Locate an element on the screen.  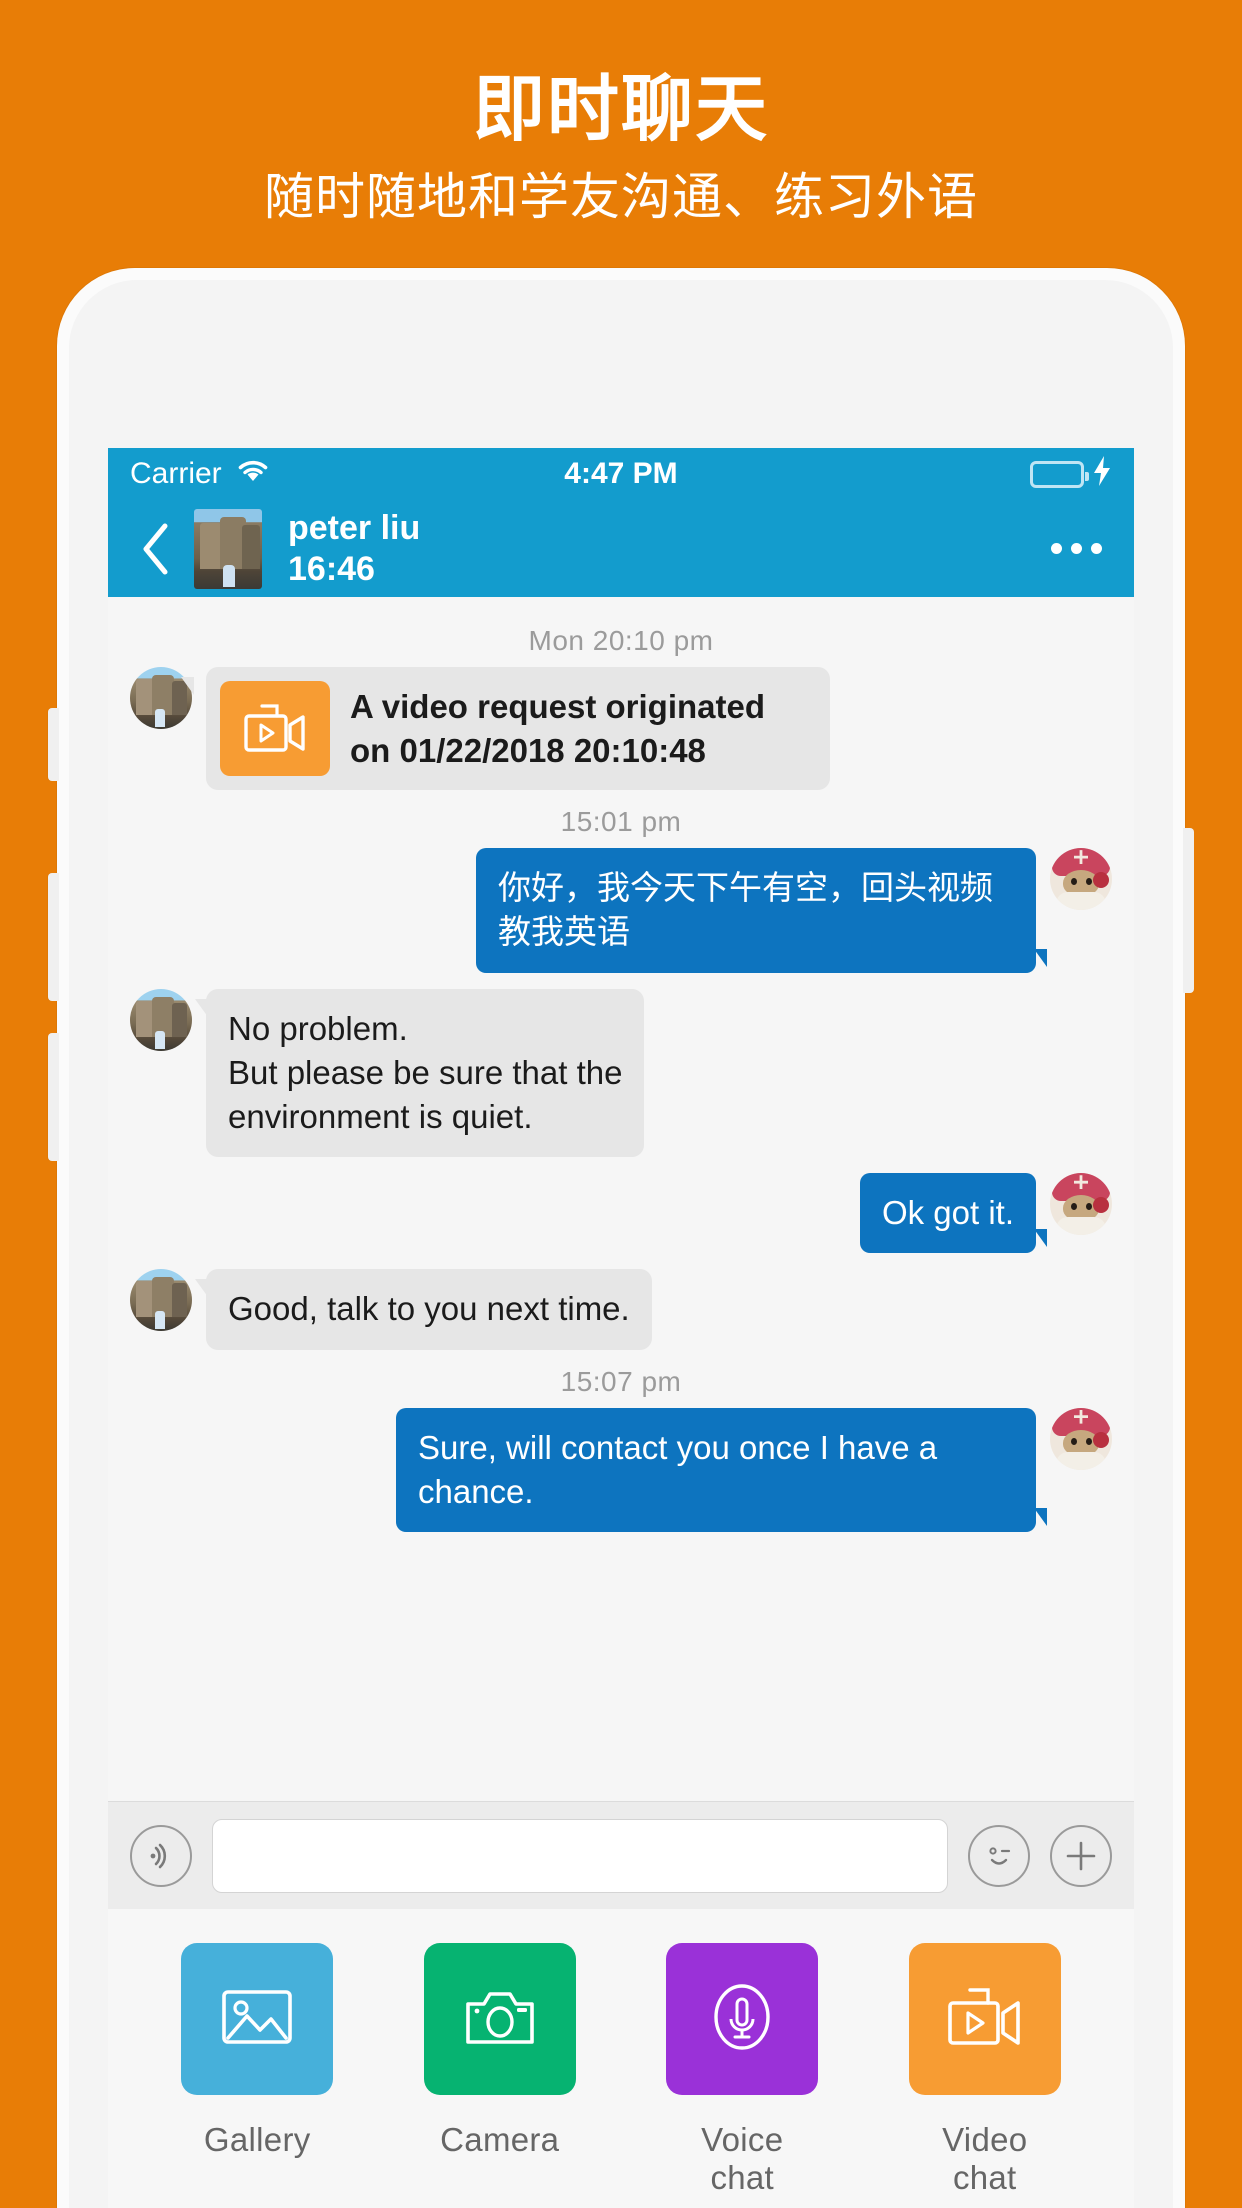
chat-row-incoming: Good, talk to you next time. is located at coordinates (621, 1309).